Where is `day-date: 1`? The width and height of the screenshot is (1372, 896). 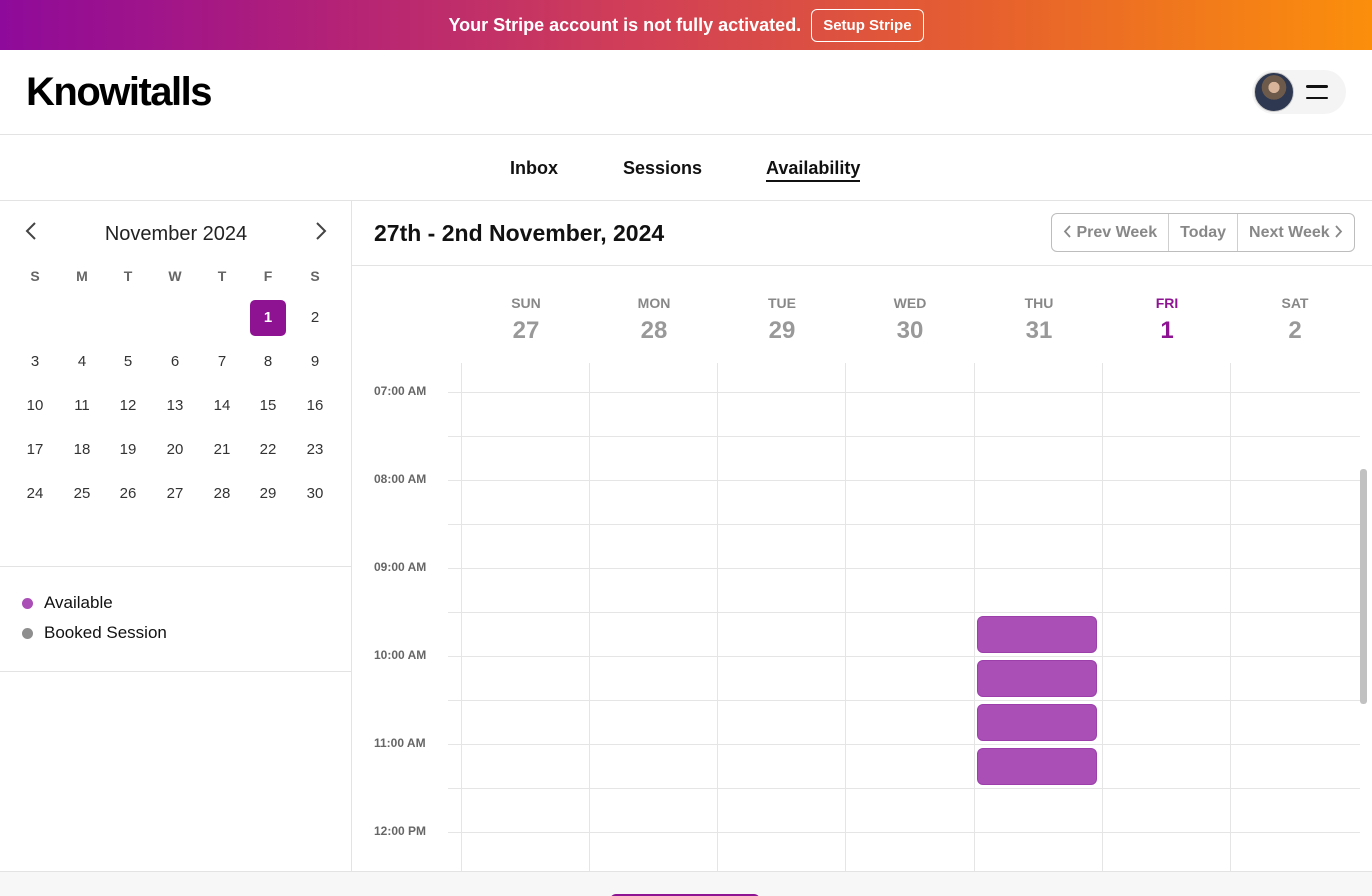 day-date: 1 is located at coordinates (1167, 330).